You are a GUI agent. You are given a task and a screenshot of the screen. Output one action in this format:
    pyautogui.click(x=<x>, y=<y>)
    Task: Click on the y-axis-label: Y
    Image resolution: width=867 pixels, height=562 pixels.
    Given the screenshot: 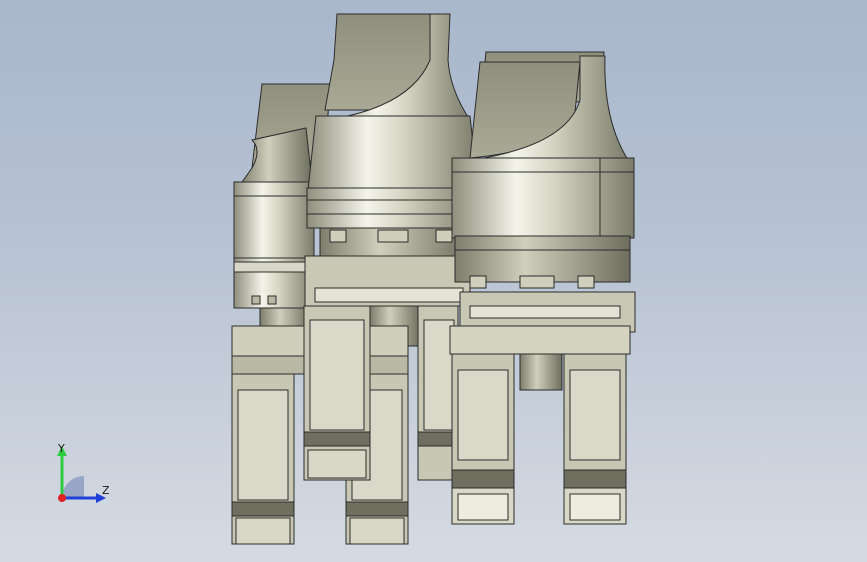 What is the action you would take?
    pyautogui.click(x=61, y=448)
    